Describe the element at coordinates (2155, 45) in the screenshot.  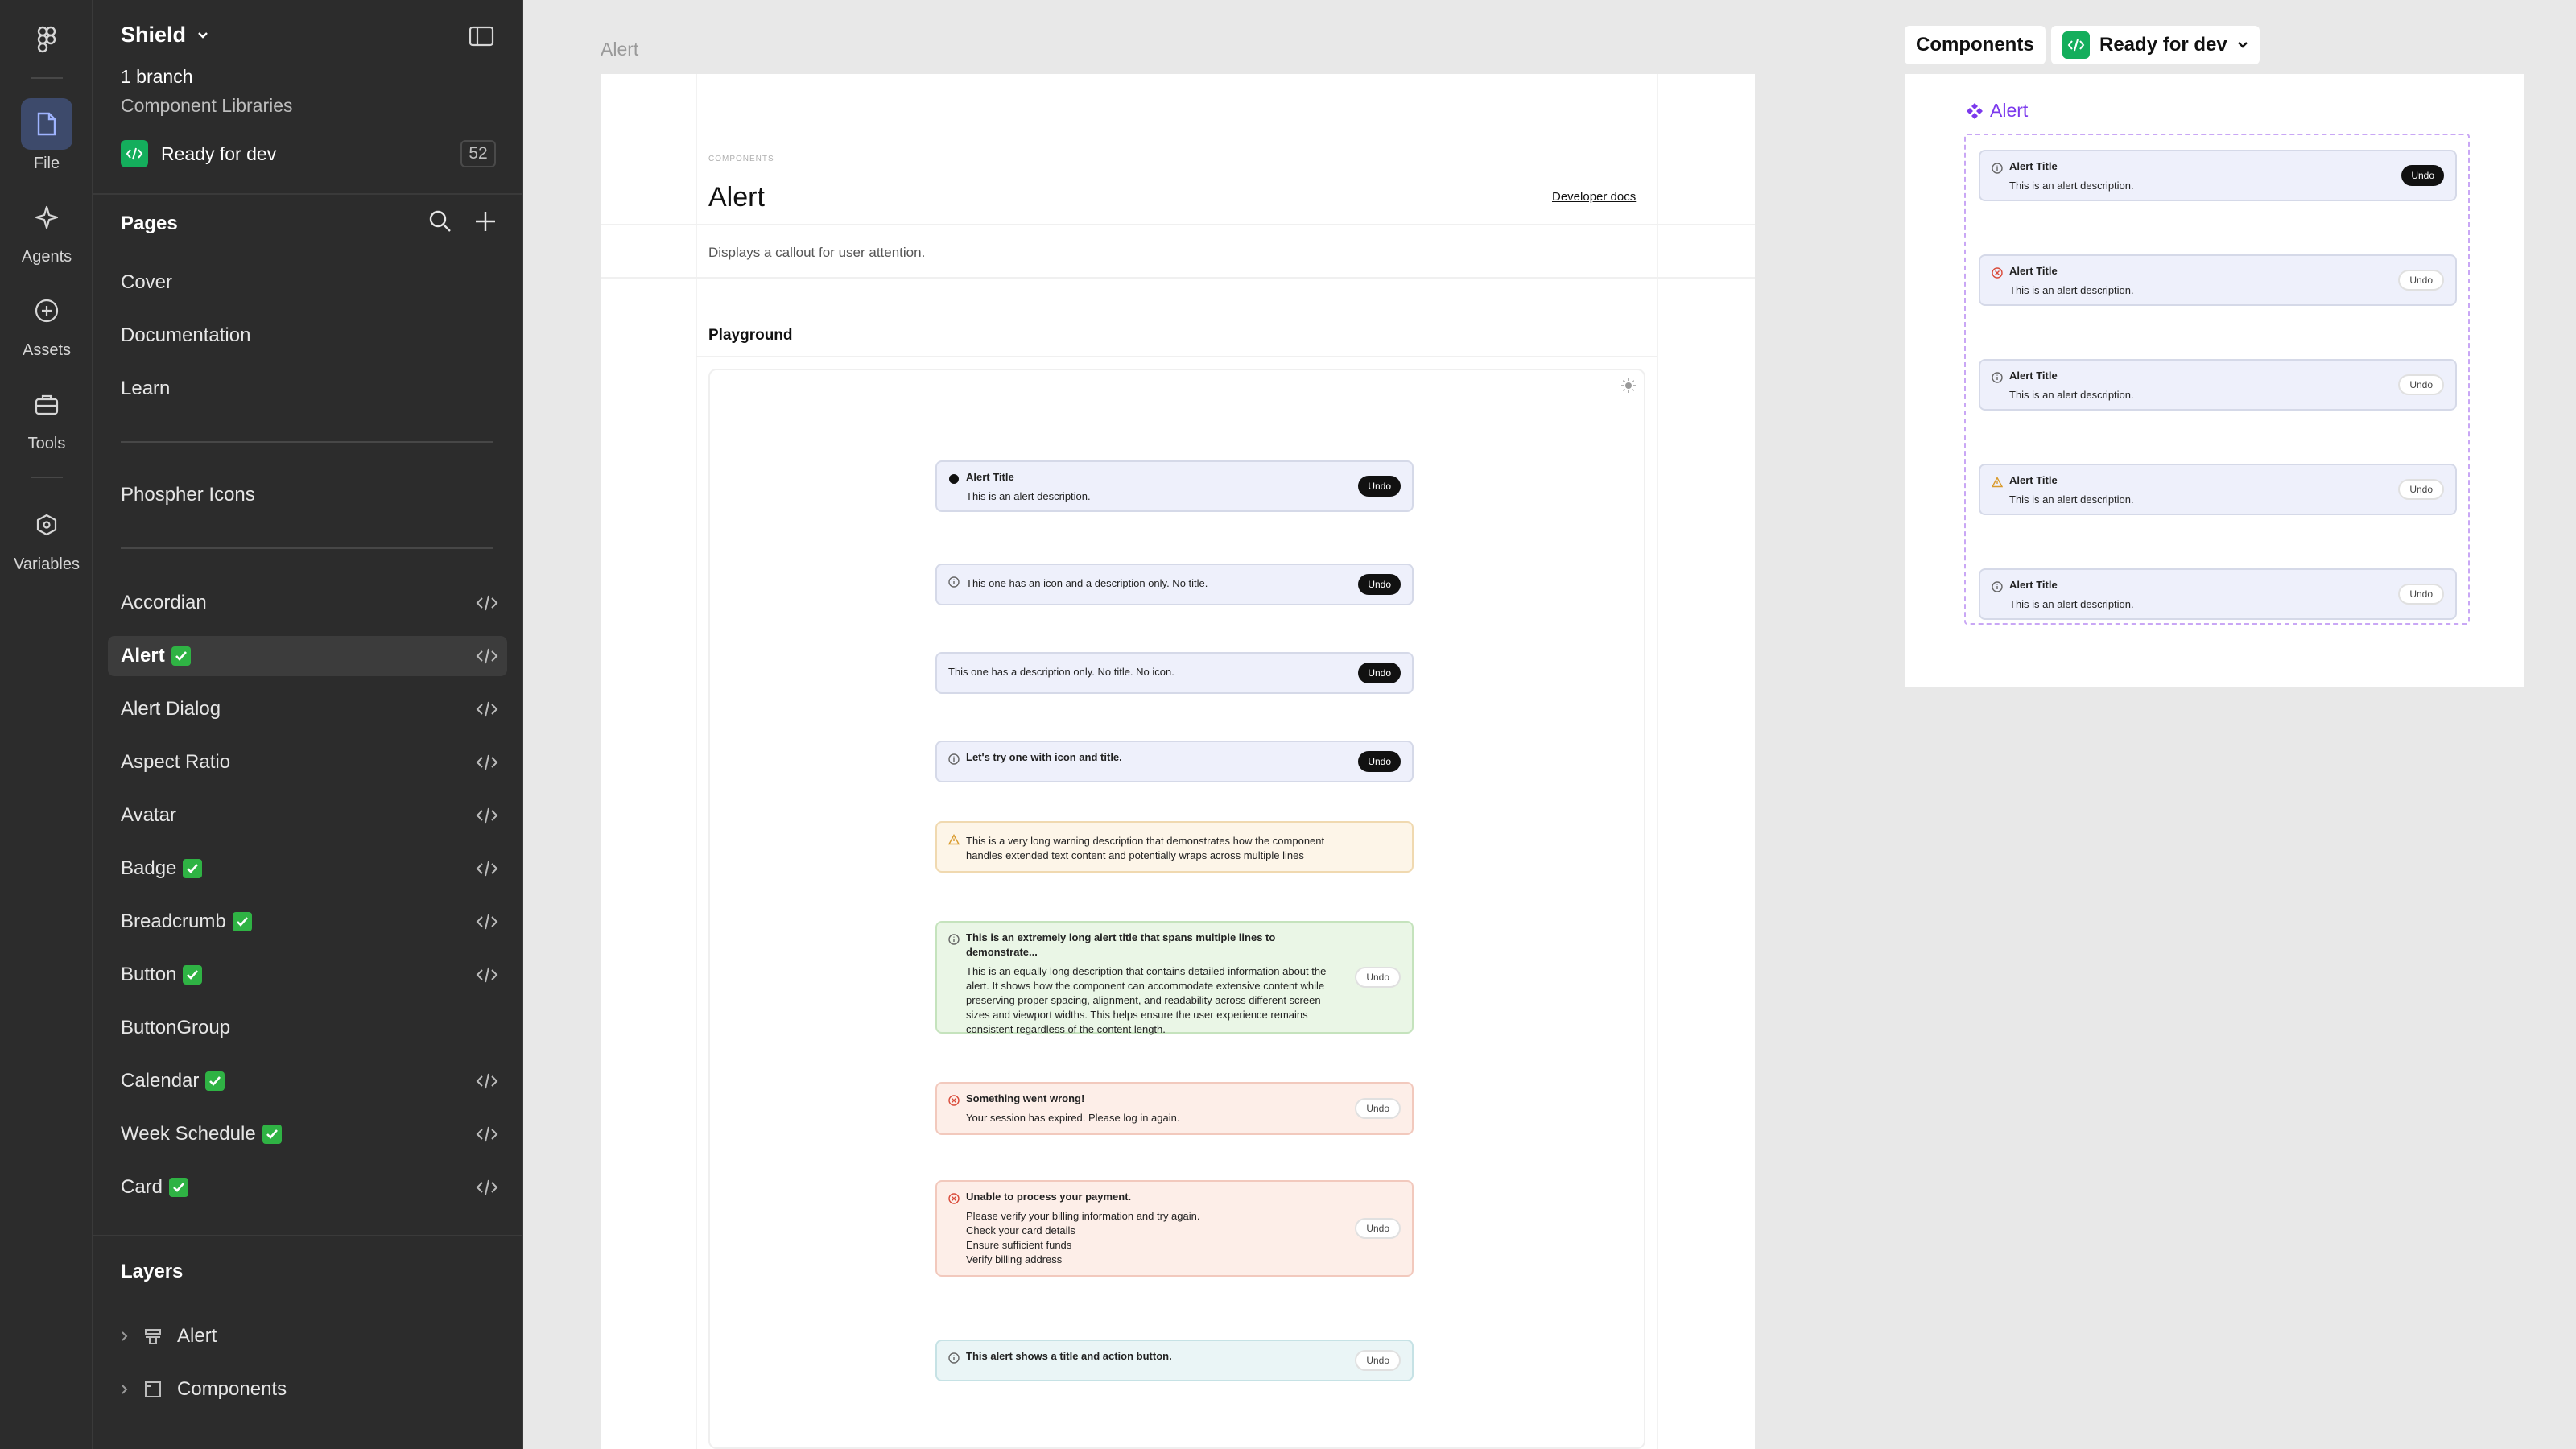
I see `ready-for-dev-dropdown: Ready for dev` at that location.